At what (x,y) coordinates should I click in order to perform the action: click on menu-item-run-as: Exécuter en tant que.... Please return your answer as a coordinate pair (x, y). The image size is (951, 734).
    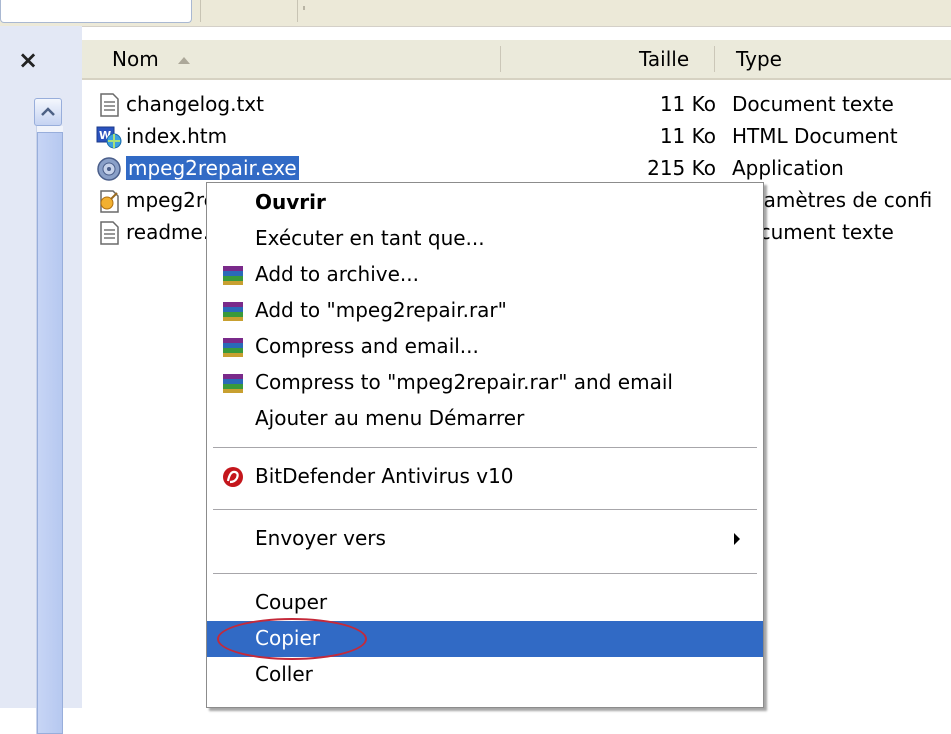
    Looking at the image, I should click on (485, 239).